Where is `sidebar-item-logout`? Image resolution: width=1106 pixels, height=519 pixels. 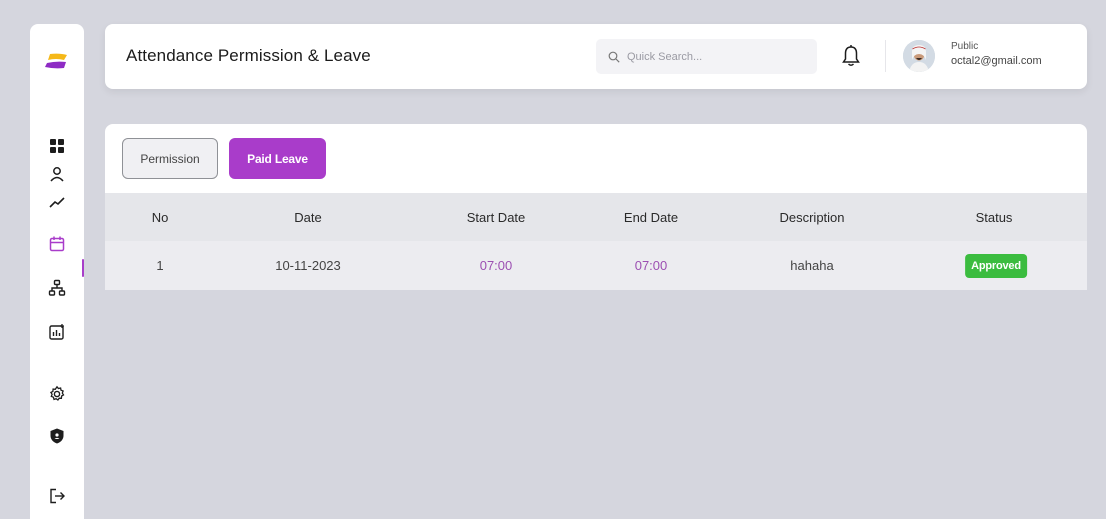 sidebar-item-logout is located at coordinates (57, 496).